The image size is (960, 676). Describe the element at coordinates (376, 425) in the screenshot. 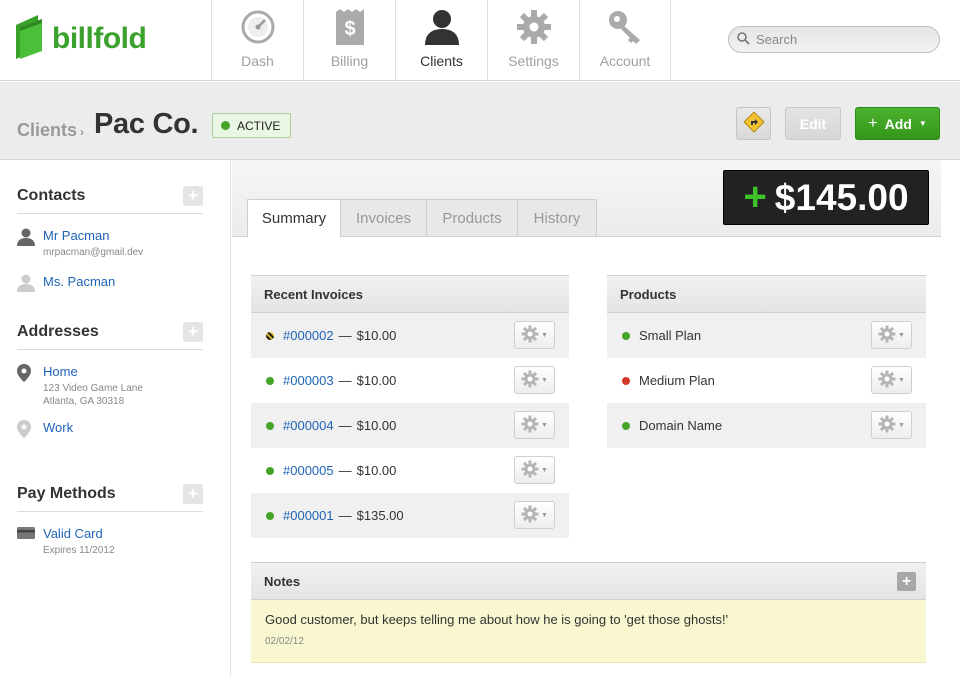

I see `invoice-amount: $10.00` at that location.